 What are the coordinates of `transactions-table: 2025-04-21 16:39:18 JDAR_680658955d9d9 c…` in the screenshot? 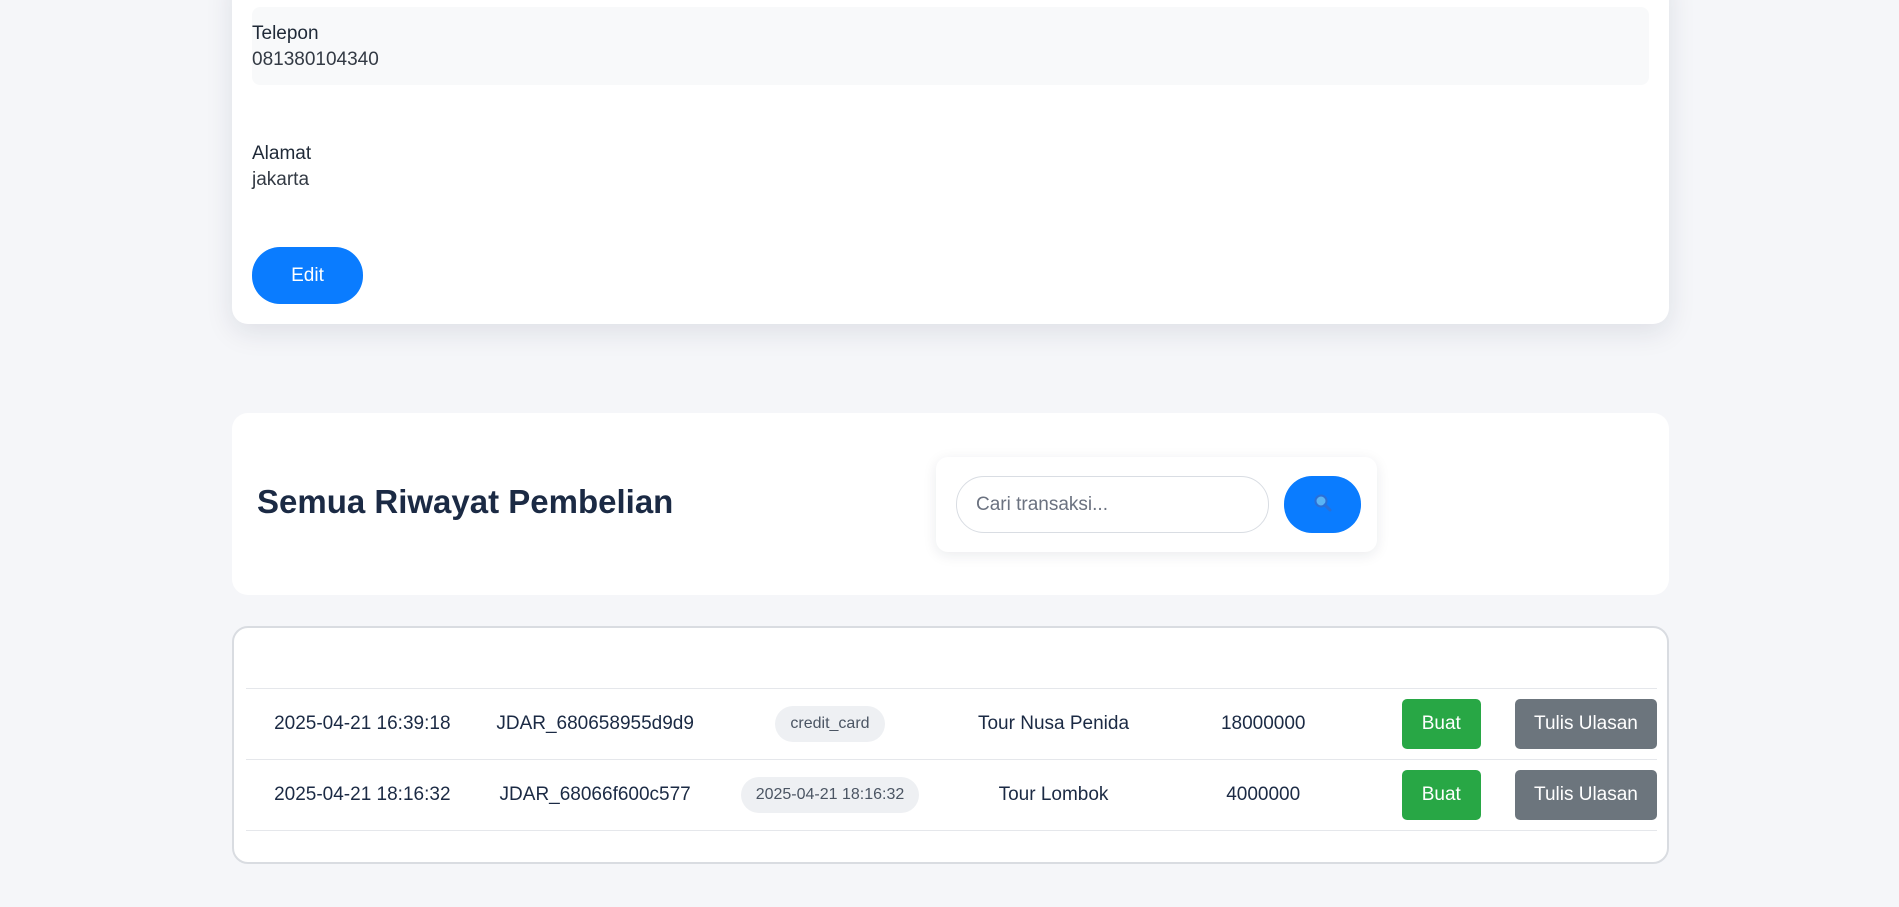 It's located at (951, 759).